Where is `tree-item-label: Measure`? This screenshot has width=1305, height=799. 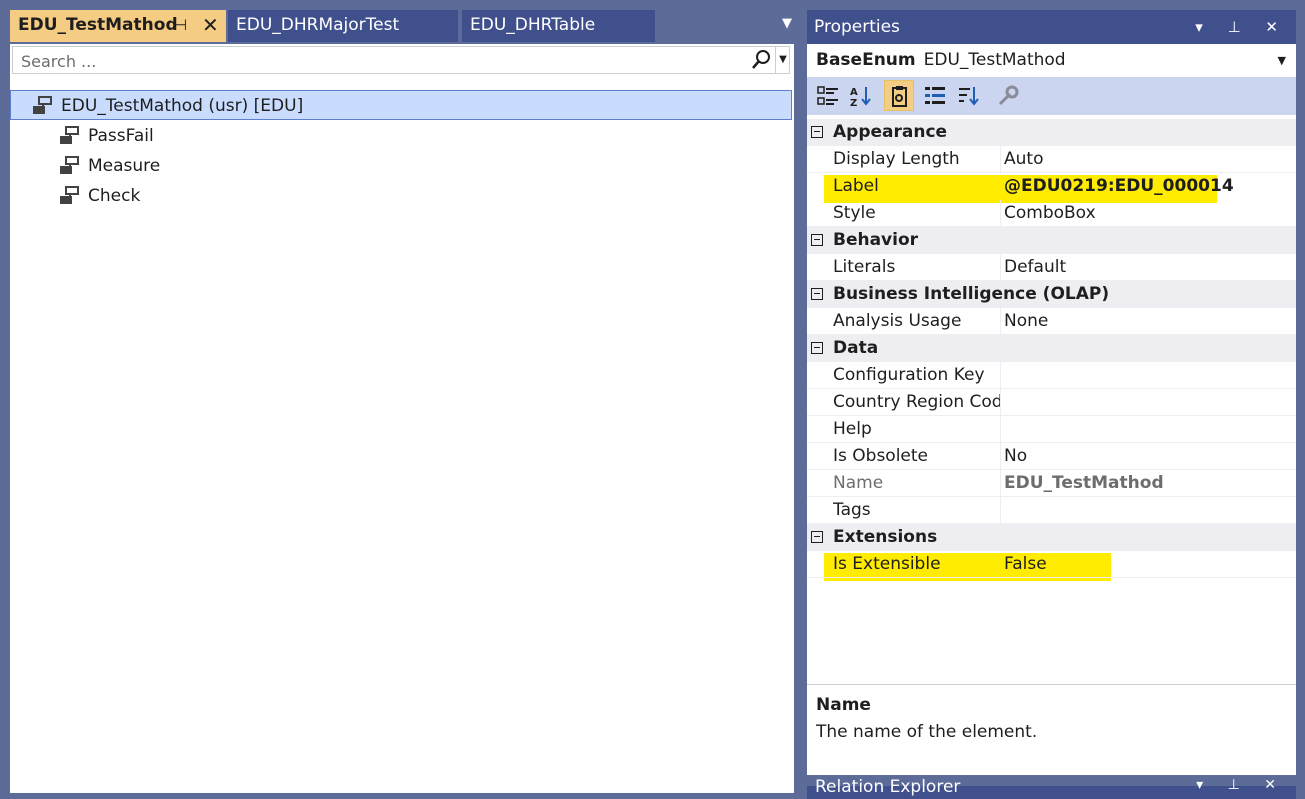
tree-item-label: Measure is located at coordinates (124, 166).